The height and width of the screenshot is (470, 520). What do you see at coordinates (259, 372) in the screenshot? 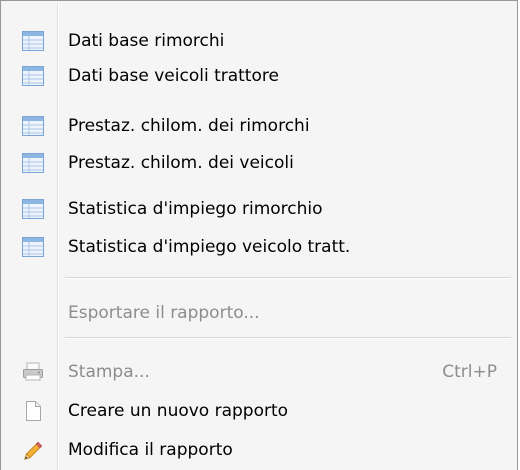
I see `menu-item-print: Stampa... Ctrl+P` at bounding box center [259, 372].